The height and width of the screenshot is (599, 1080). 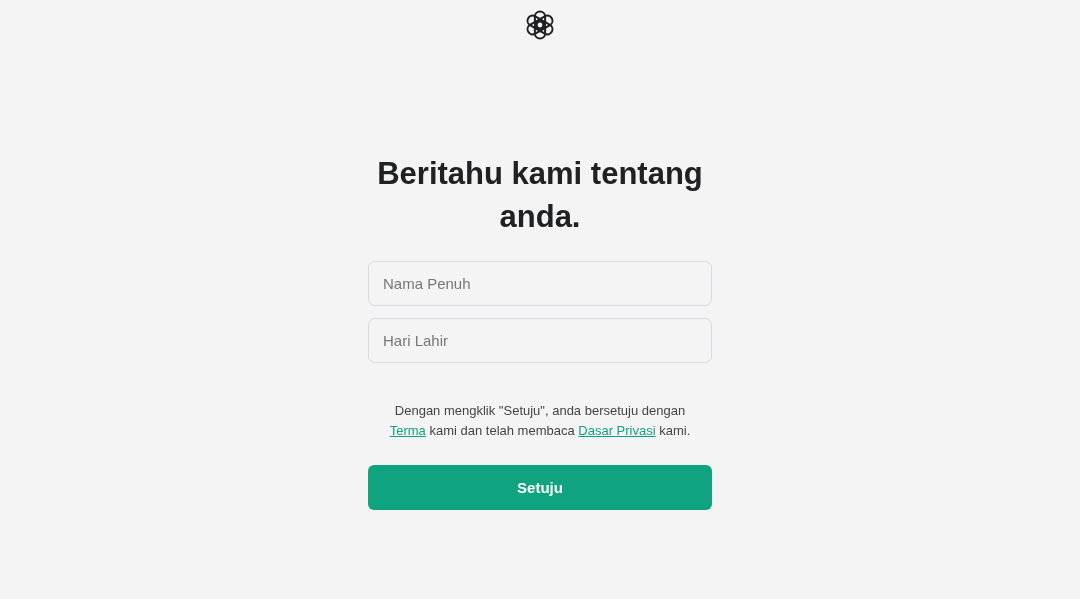 I want to click on text-link: Terma, so click(x=407, y=430).